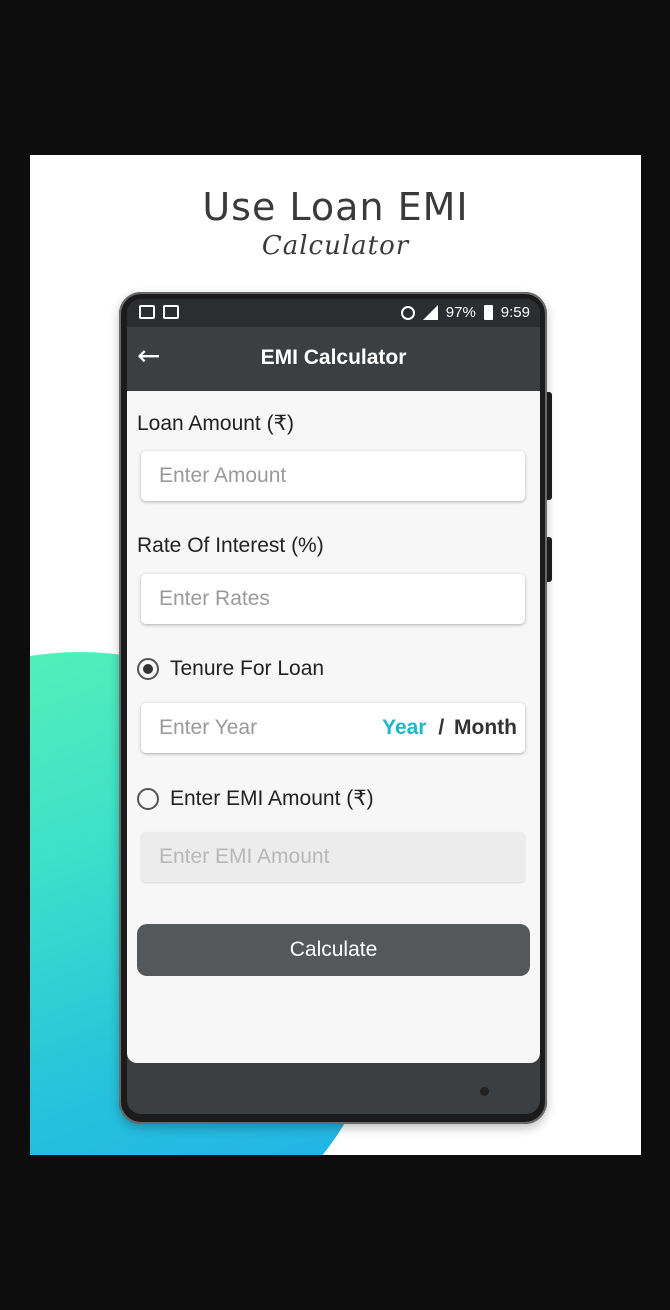  I want to click on battery-icon, so click(488, 312).